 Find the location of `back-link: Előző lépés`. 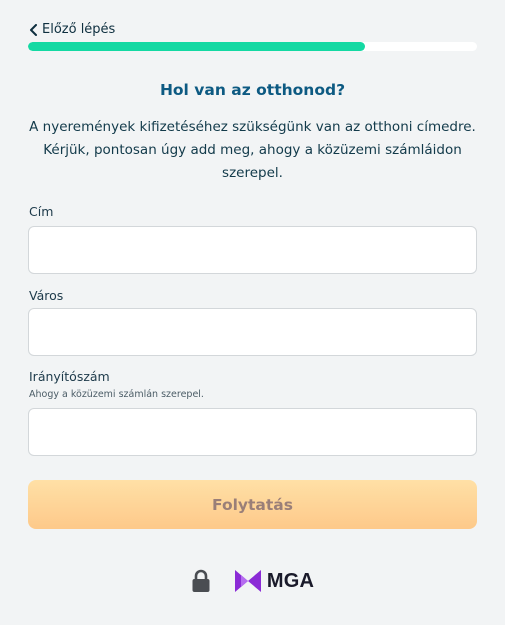

back-link: Előző lépés is located at coordinates (72, 29).